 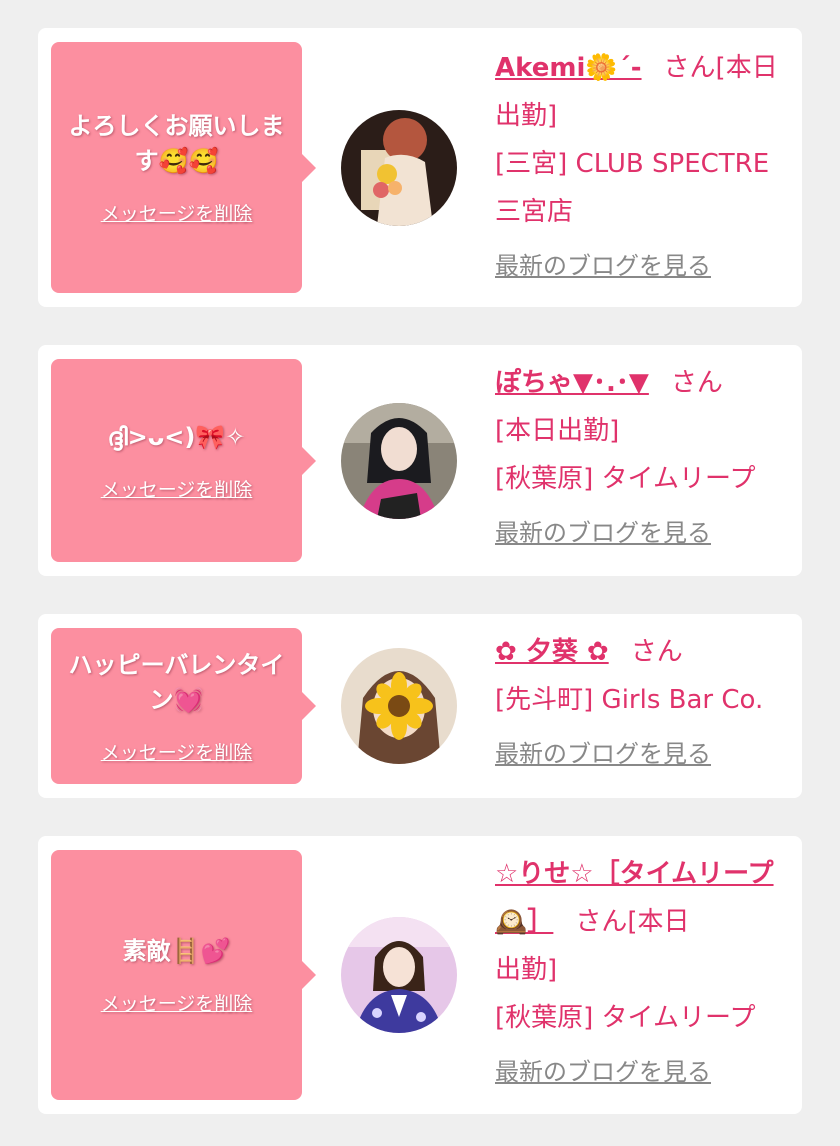 I want to click on message-text: ദ്ദി>ᴗ<)🎀✧, so click(x=176, y=436).